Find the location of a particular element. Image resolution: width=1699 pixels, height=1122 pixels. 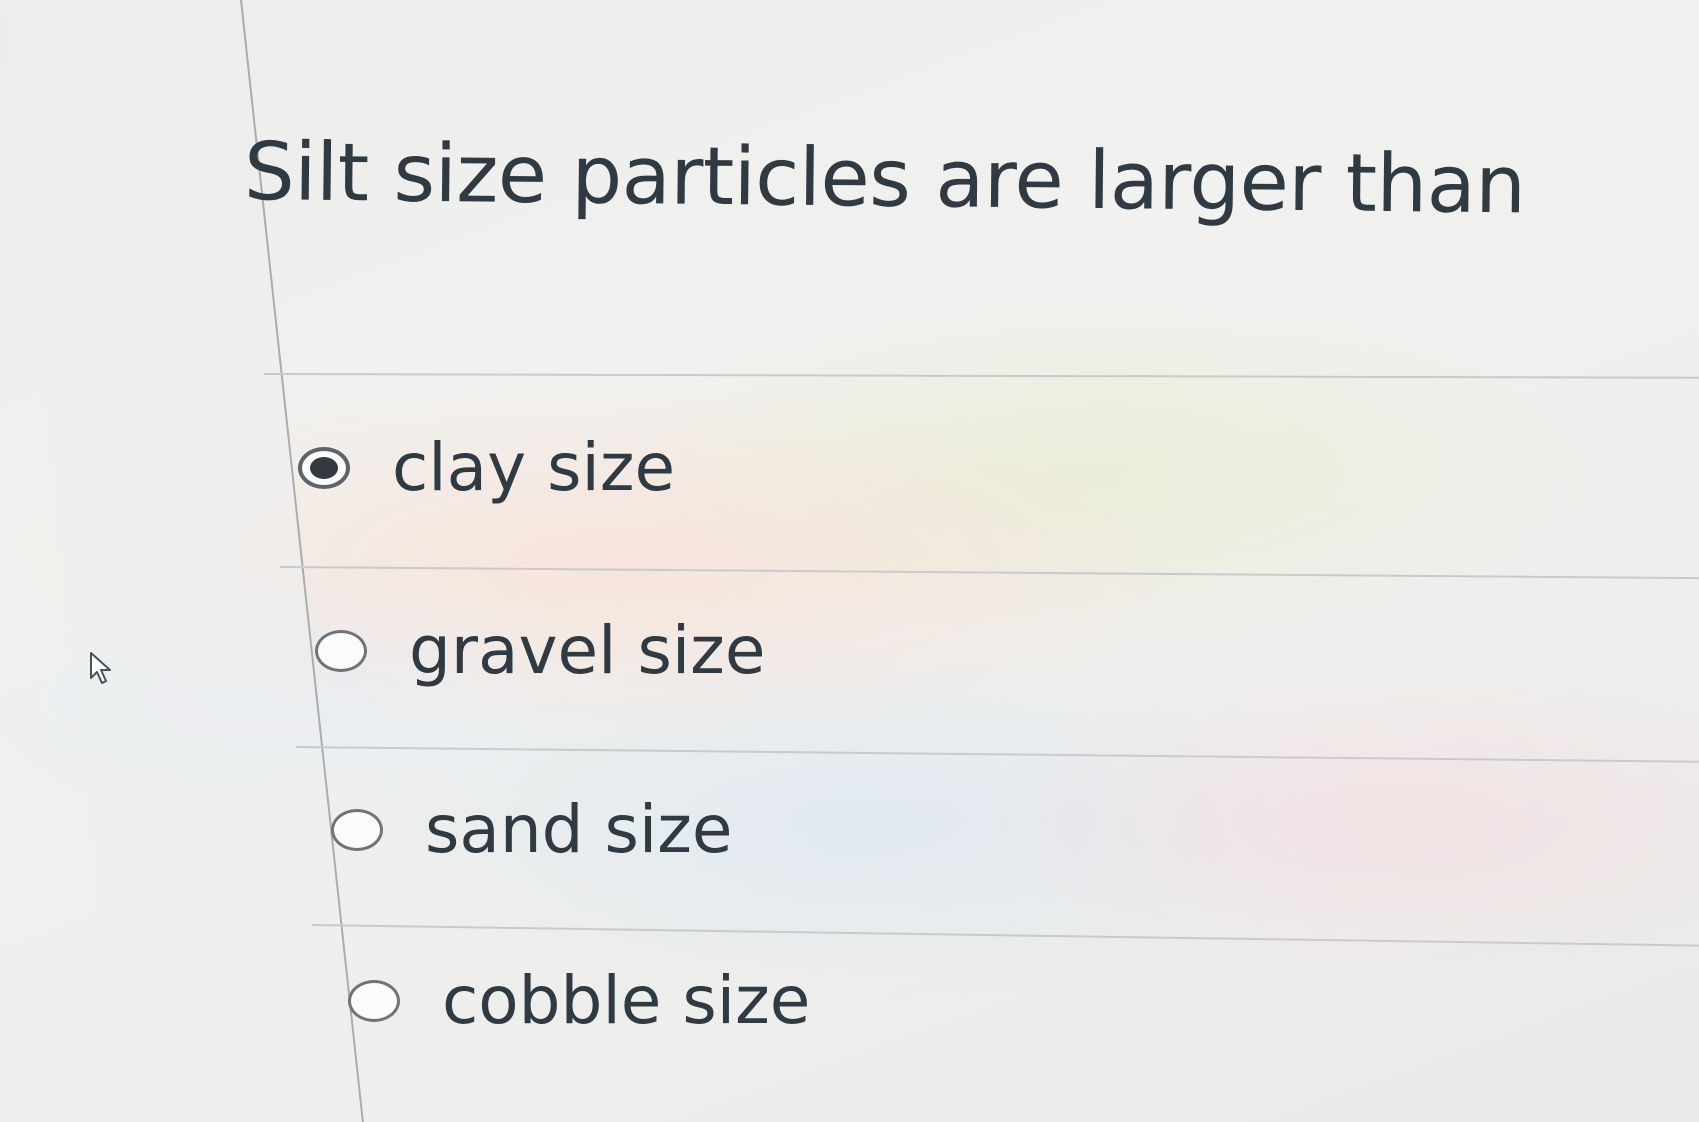

answer-option-sand: sand size is located at coordinates (532, 830).